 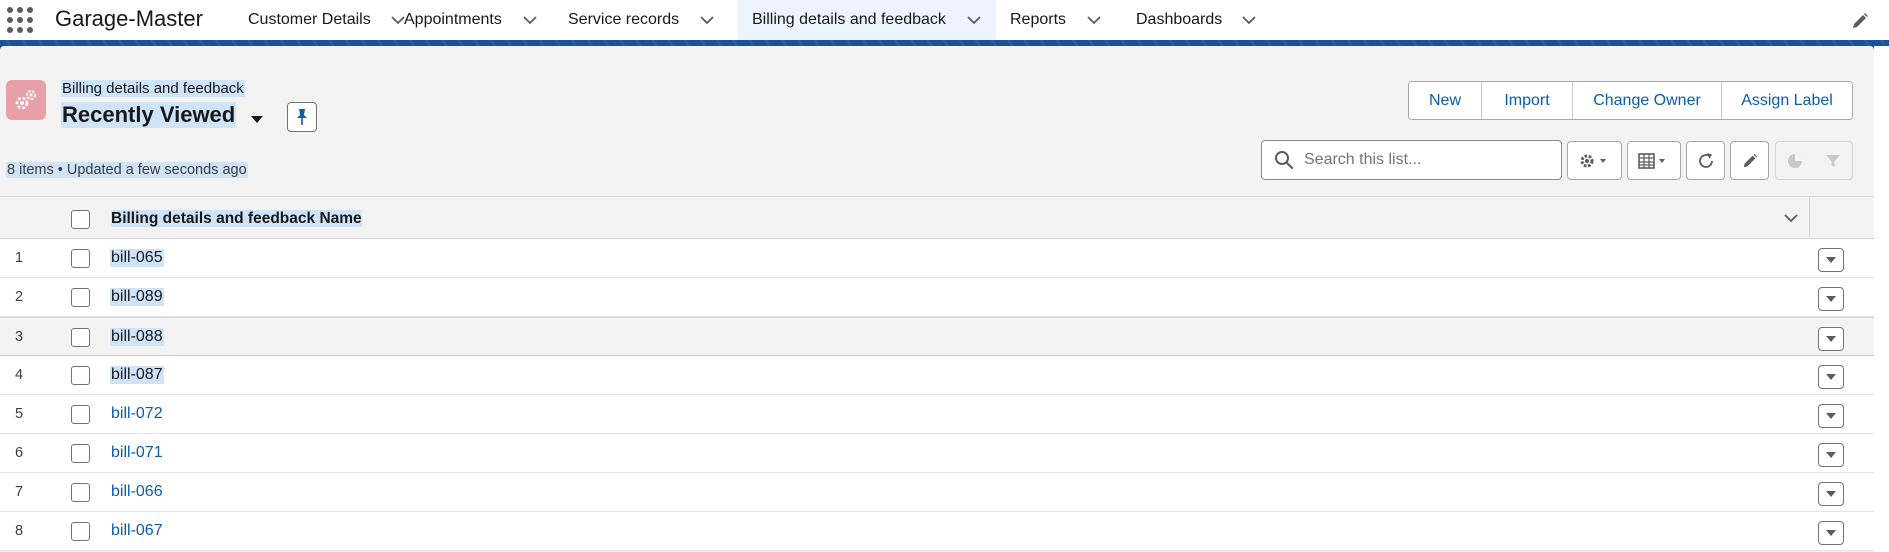 I want to click on record-name-link: bill-088, so click(x=137, y=337).